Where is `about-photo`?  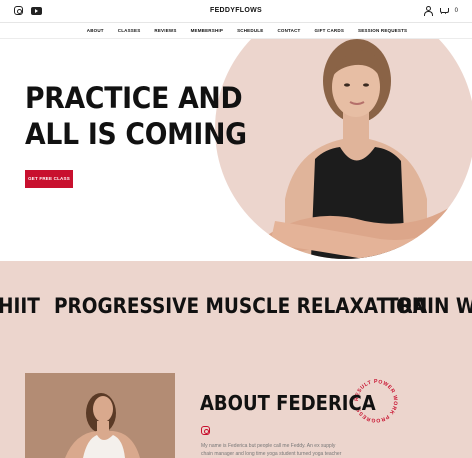
about-photo is located at coordinates (100, 415).